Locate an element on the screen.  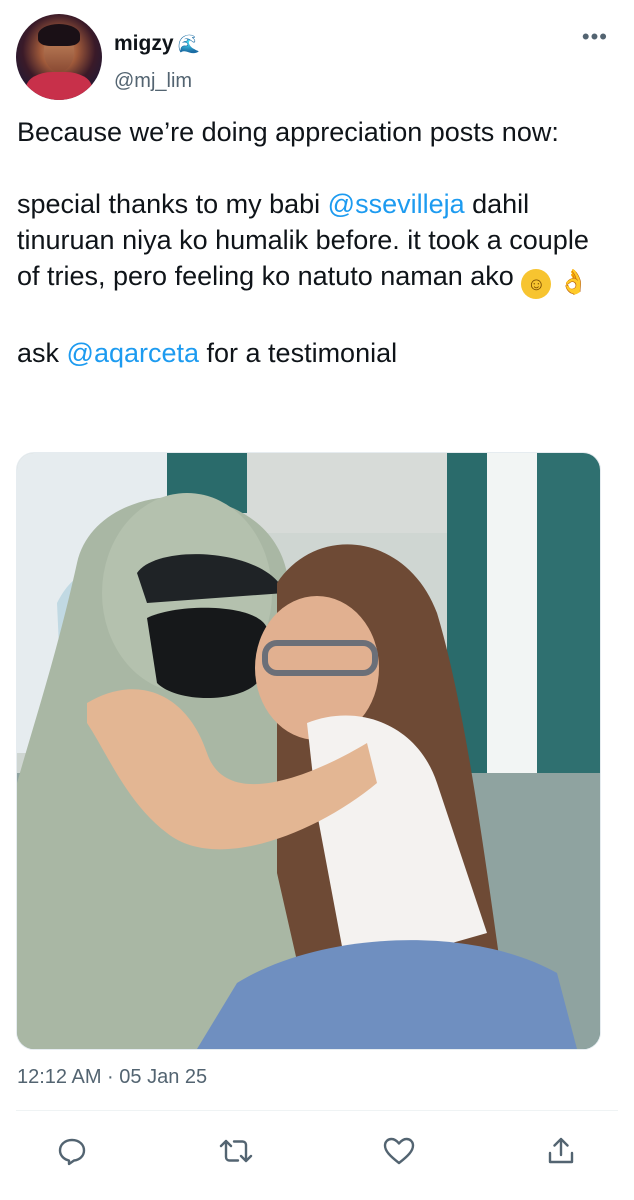
tweet-text-segment: for a testimonial is located at coordinates (298, 353).